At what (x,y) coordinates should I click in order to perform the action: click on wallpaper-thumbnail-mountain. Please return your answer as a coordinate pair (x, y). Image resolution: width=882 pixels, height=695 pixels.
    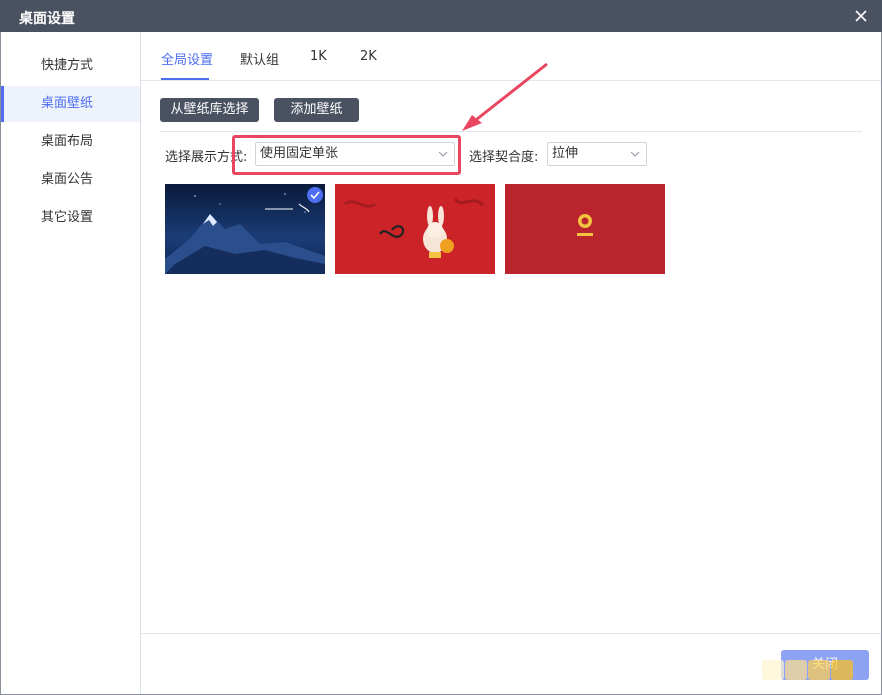
    Looking at the image, I should click on (245, 229).